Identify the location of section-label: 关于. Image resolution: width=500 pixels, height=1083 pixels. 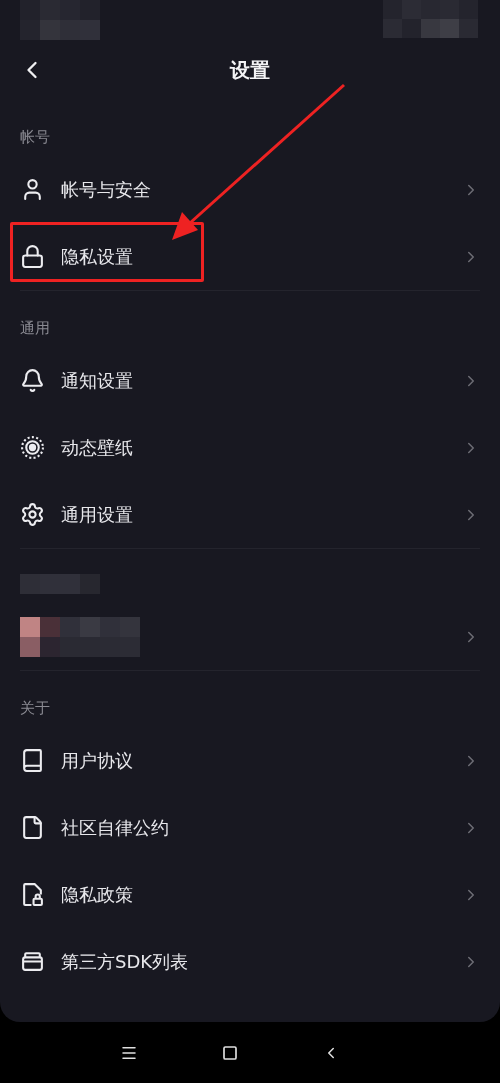
(35, 708).